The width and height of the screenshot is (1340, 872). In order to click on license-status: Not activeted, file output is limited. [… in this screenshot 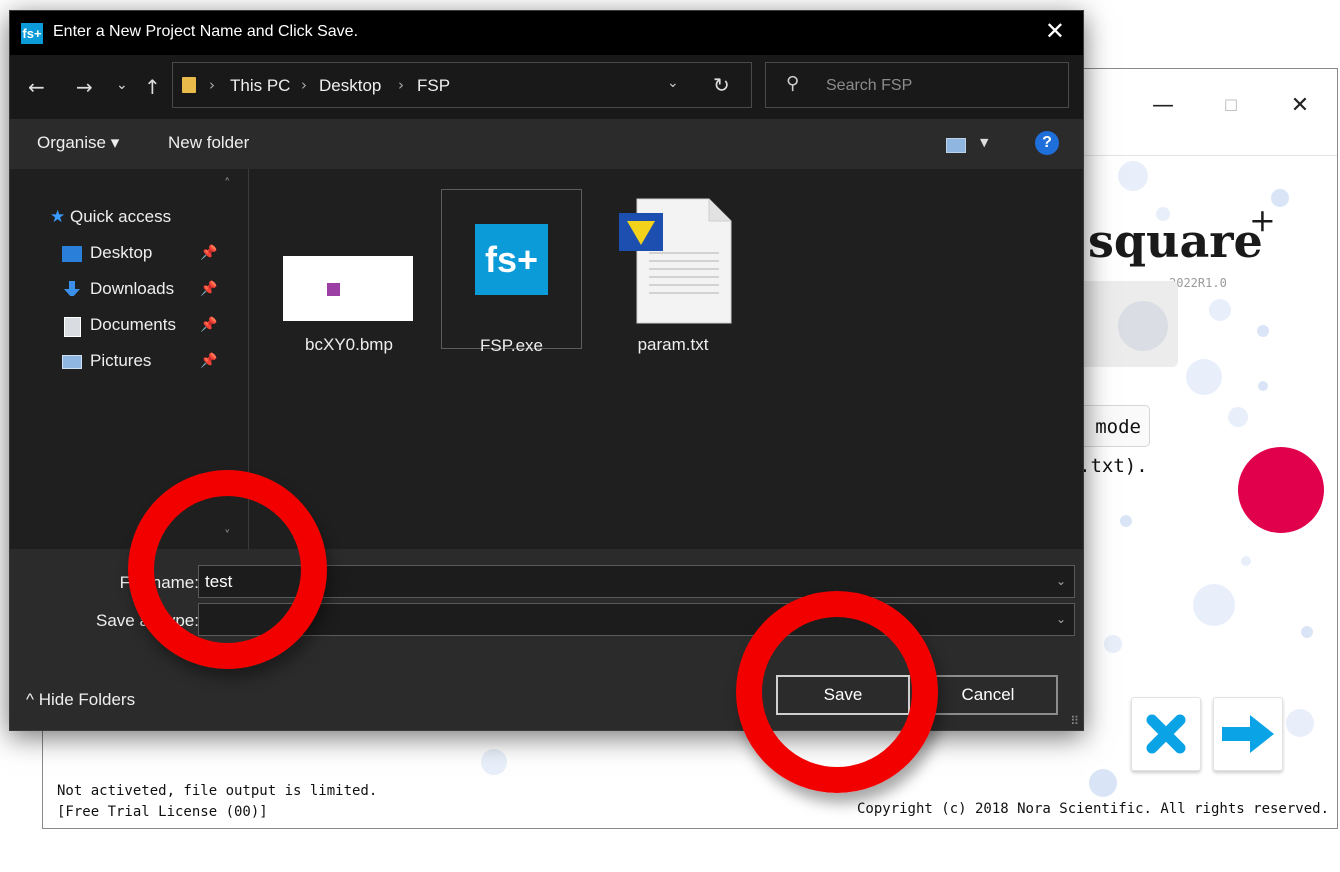, I will do `click(217, 802)`.